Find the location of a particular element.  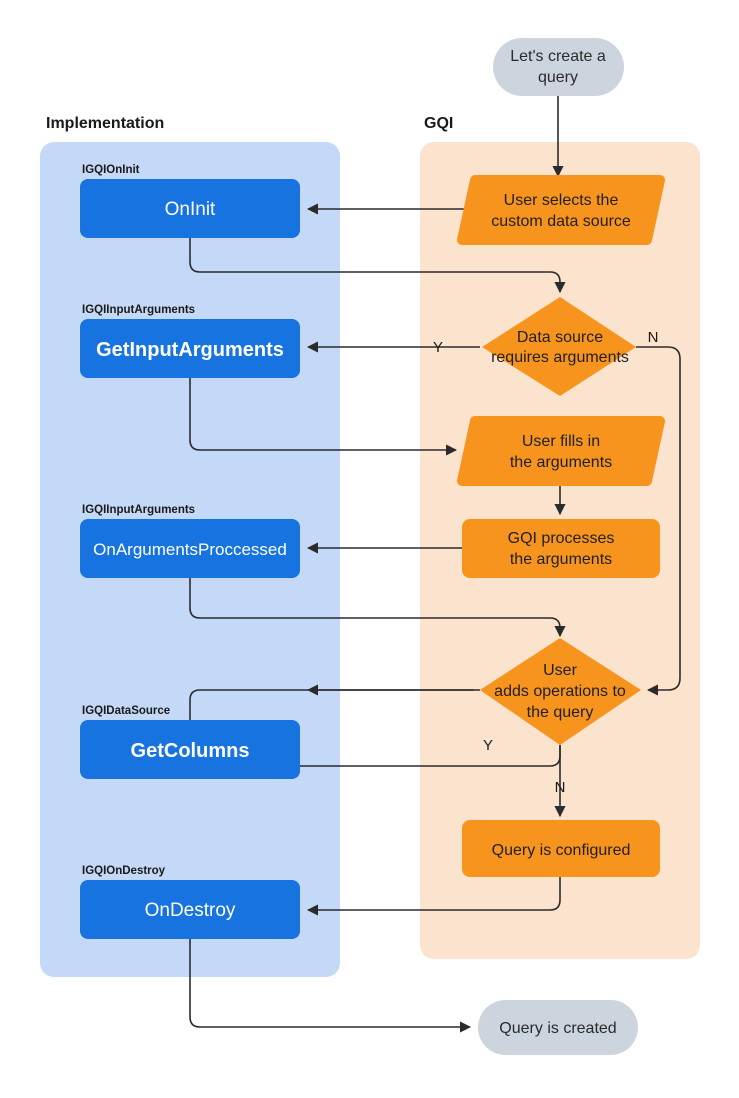

node-gqi-processes-arguments-line1: GQI processes is located at coordinates (561, 538).